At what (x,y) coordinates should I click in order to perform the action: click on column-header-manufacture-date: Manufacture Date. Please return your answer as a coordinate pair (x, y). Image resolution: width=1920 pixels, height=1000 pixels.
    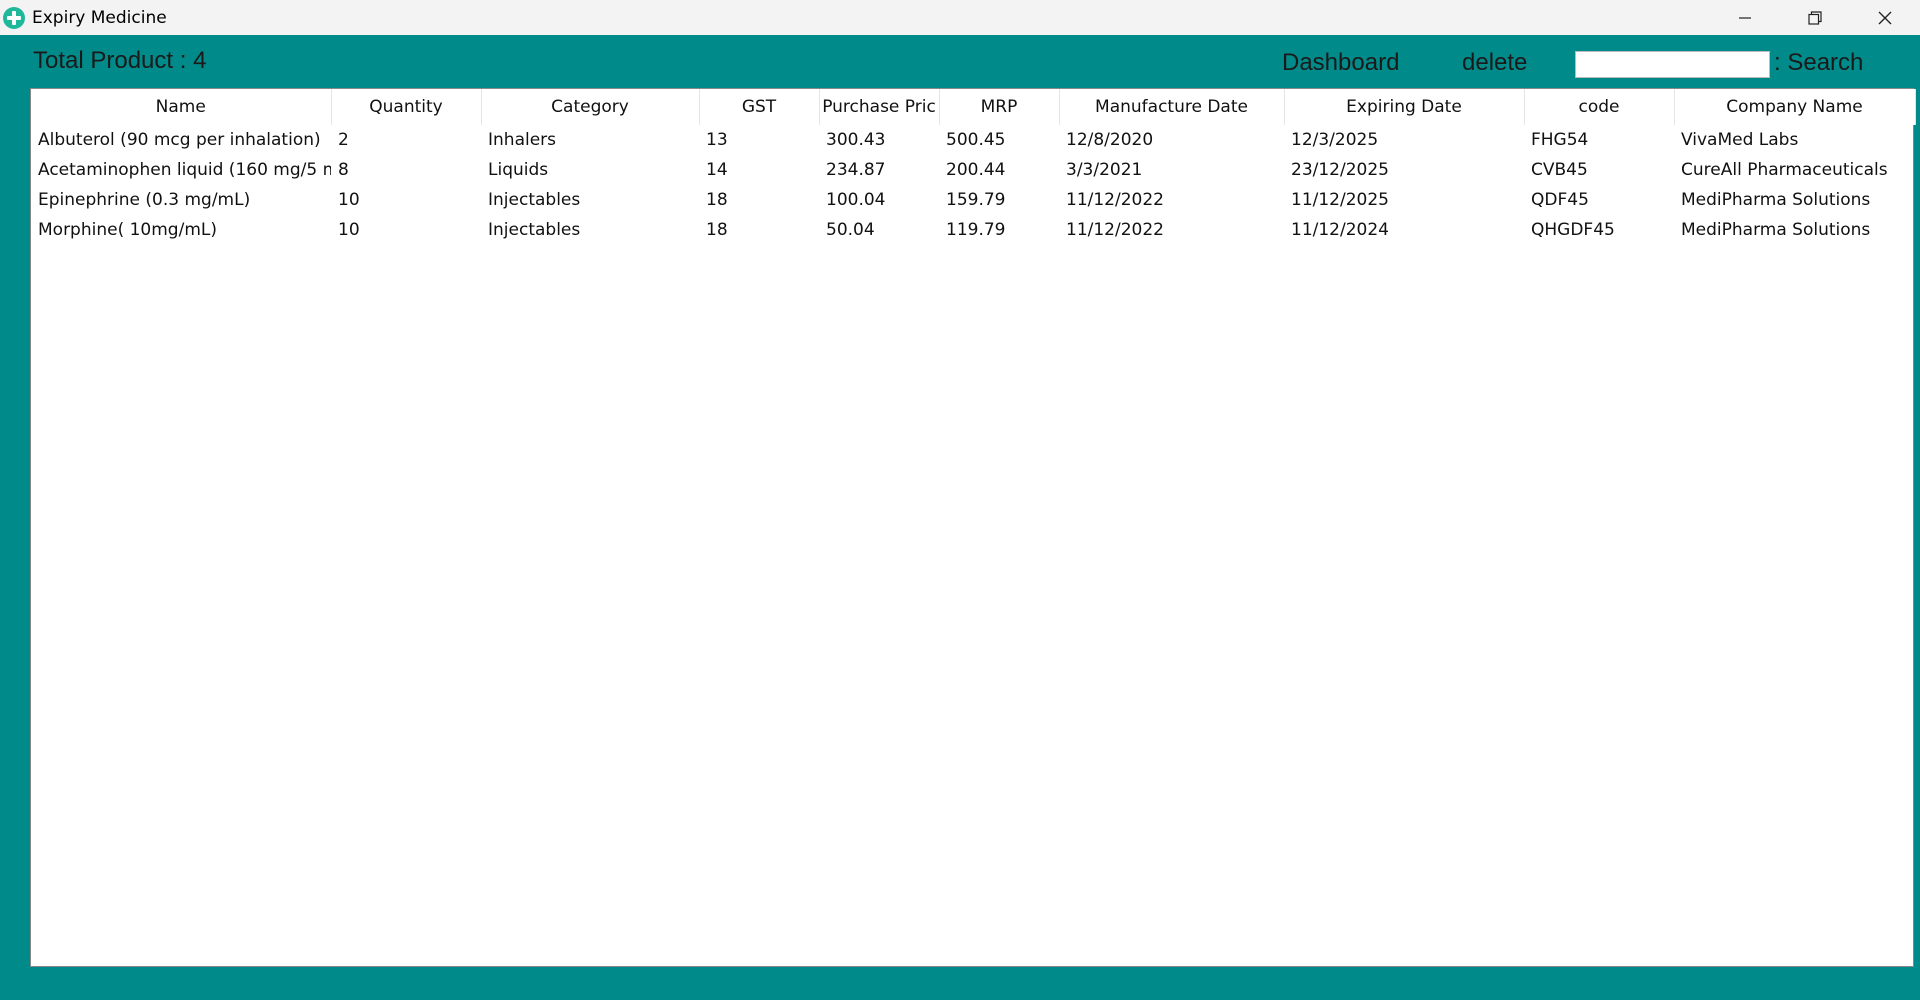
    Looking at the image, I should click on (1172, 107).